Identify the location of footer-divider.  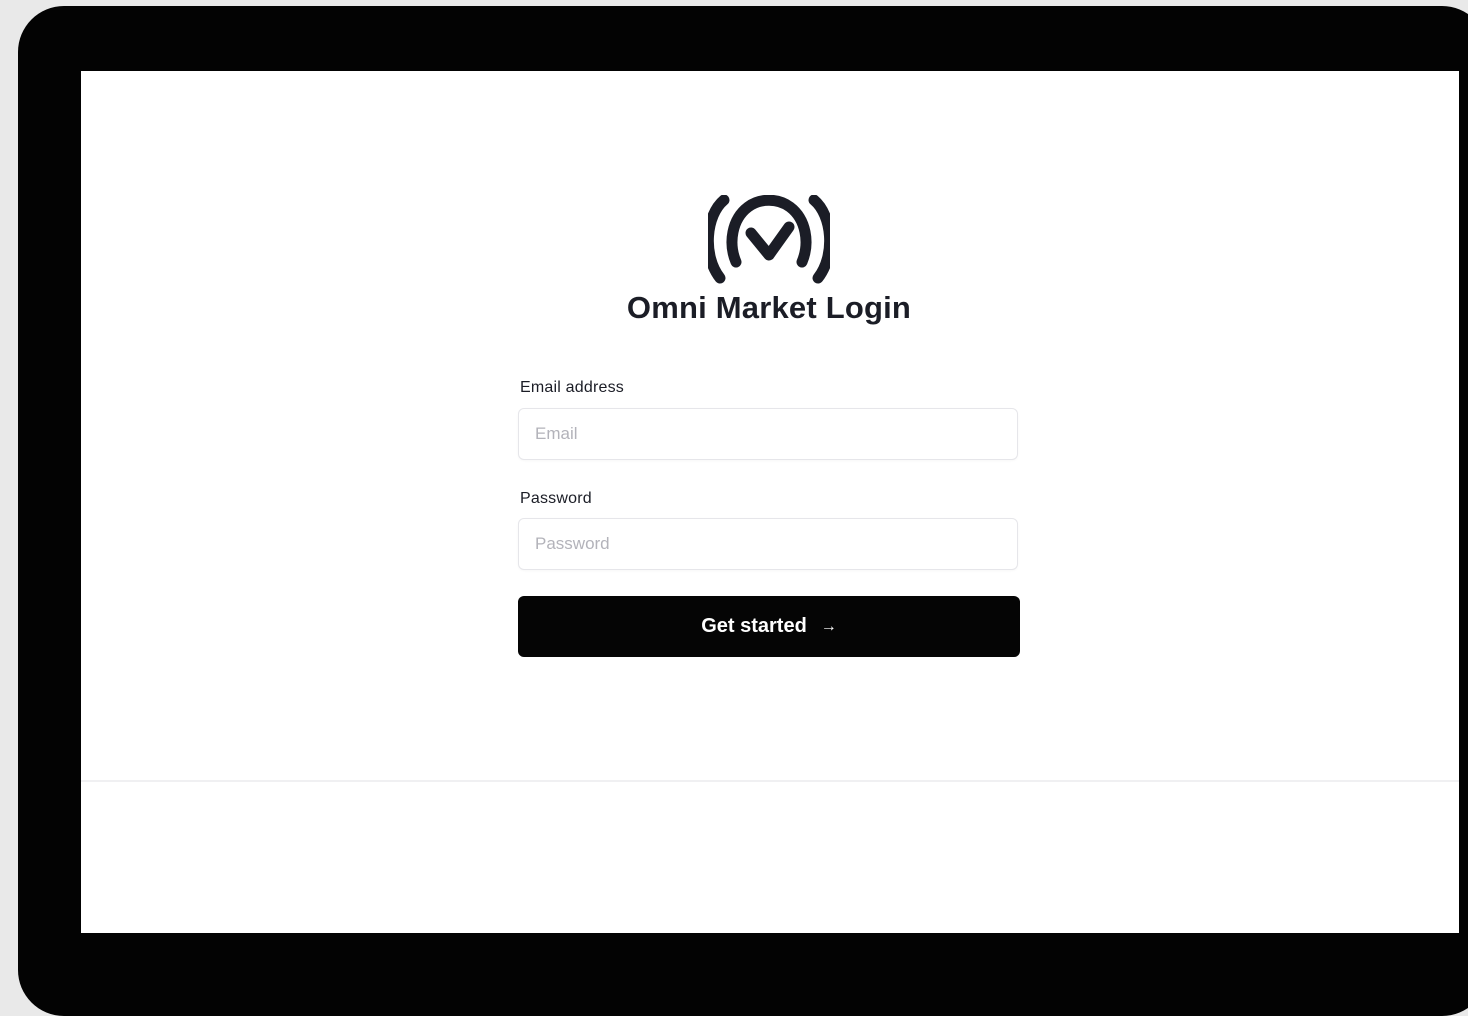
(770, 781).